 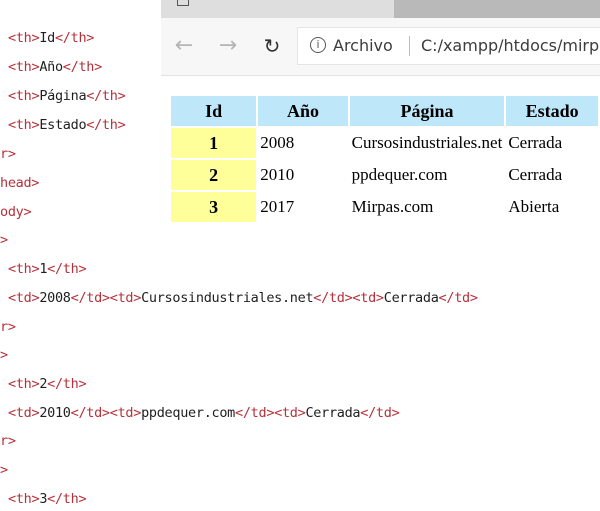 I want to click on cell-estado: Abierta, so click(x=534, y=206).